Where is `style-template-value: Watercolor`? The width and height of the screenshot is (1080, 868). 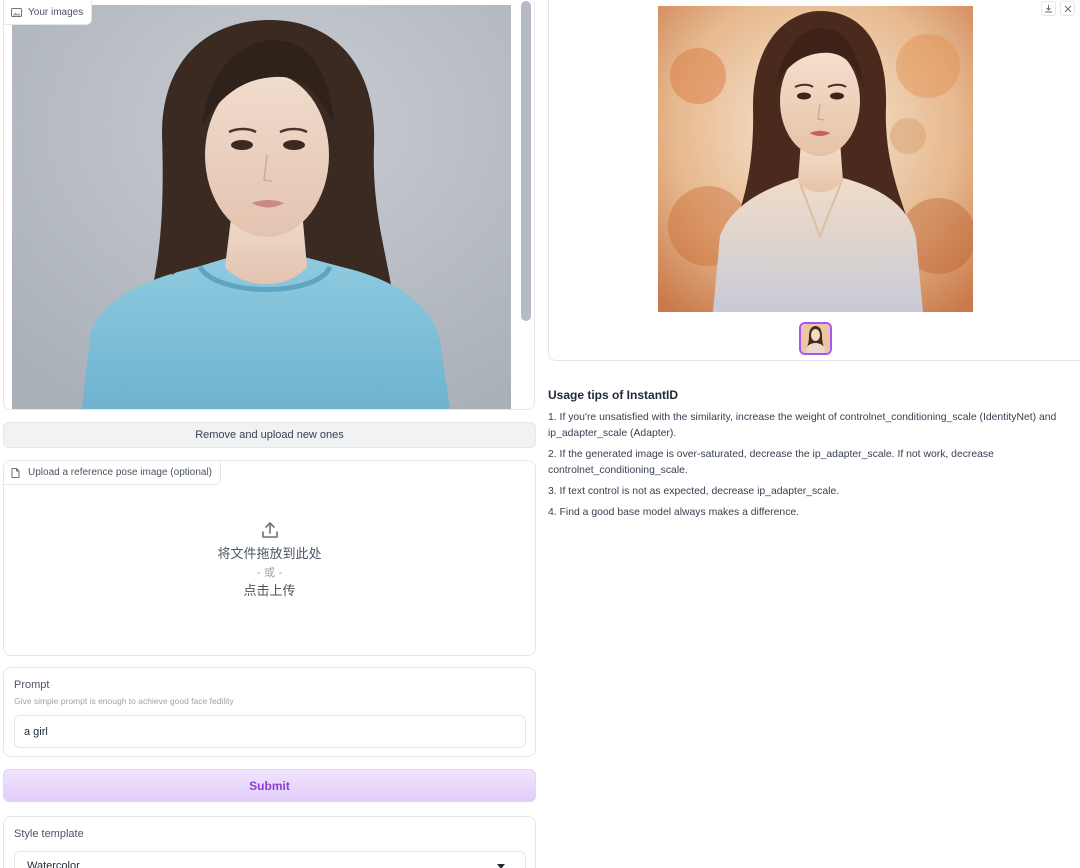 style-template-value: Watercolor is located at coordinates (53, 864).